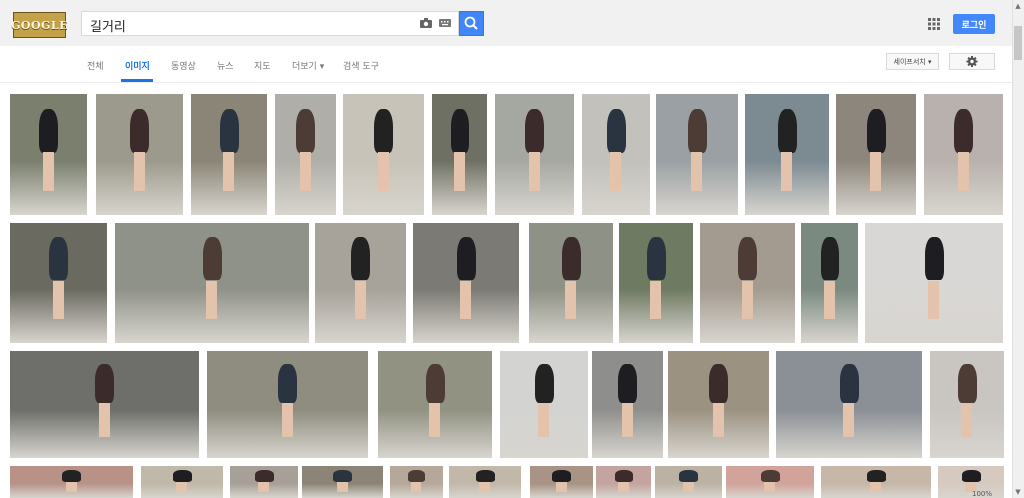 This screenshot has height=498, width=1024. What do you see at coordinates (445, 23) in the screenshot?
I see `keyboard-icon` at bounding box center [445, 23].